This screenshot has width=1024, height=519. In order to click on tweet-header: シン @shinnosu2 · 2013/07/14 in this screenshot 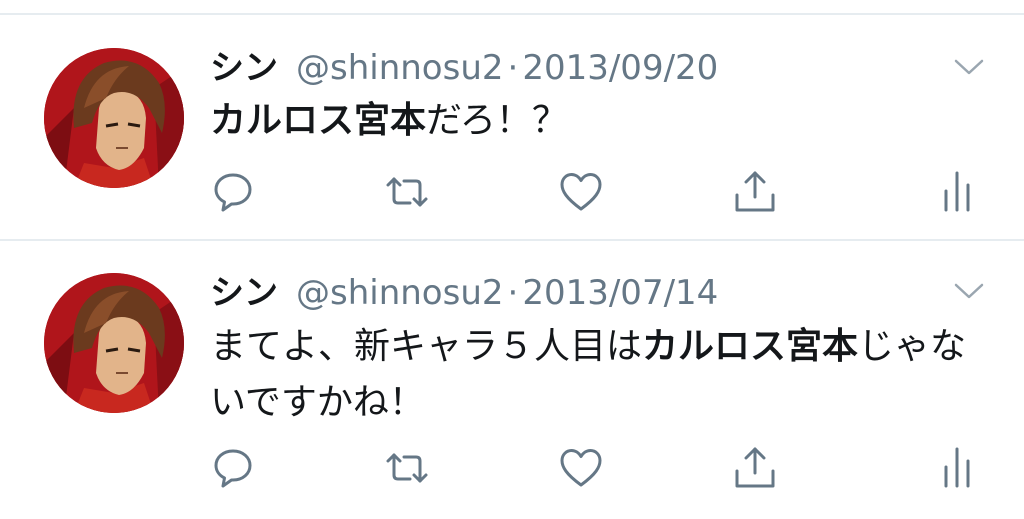, I will do `click(464, 293)`.